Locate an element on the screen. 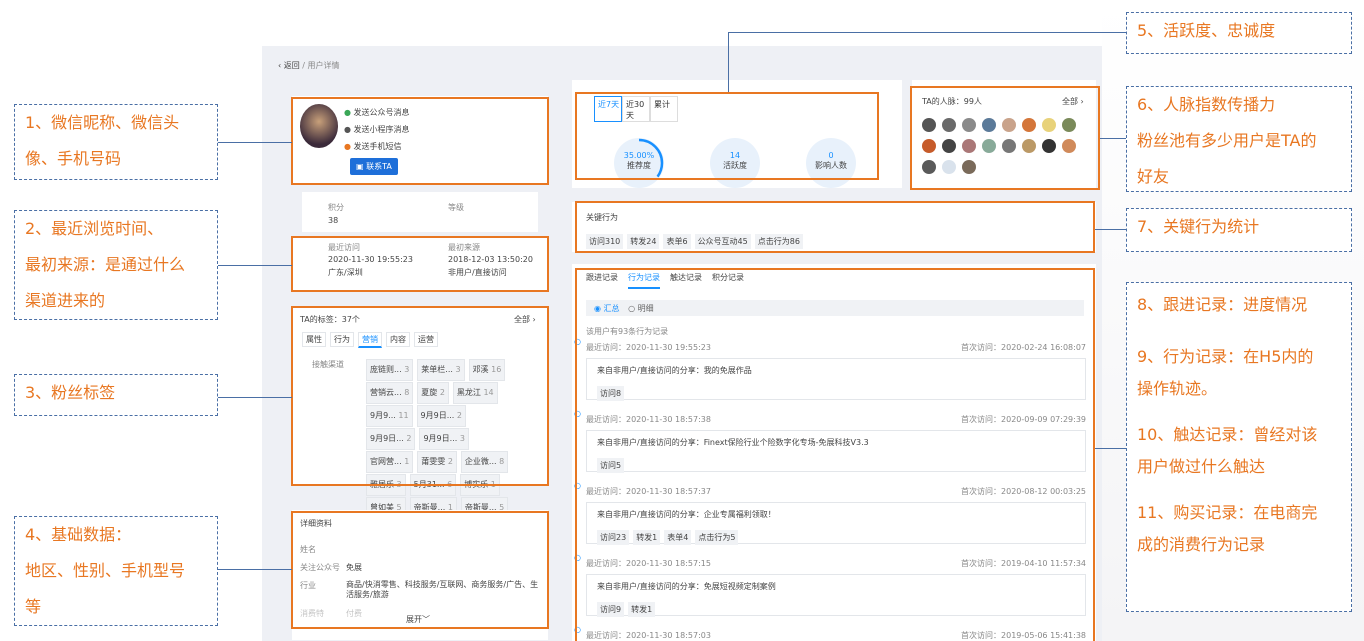 The height and width of the screenshot is (641, 1364). page-title: 用户详情 is located at coordinates (323, 65).